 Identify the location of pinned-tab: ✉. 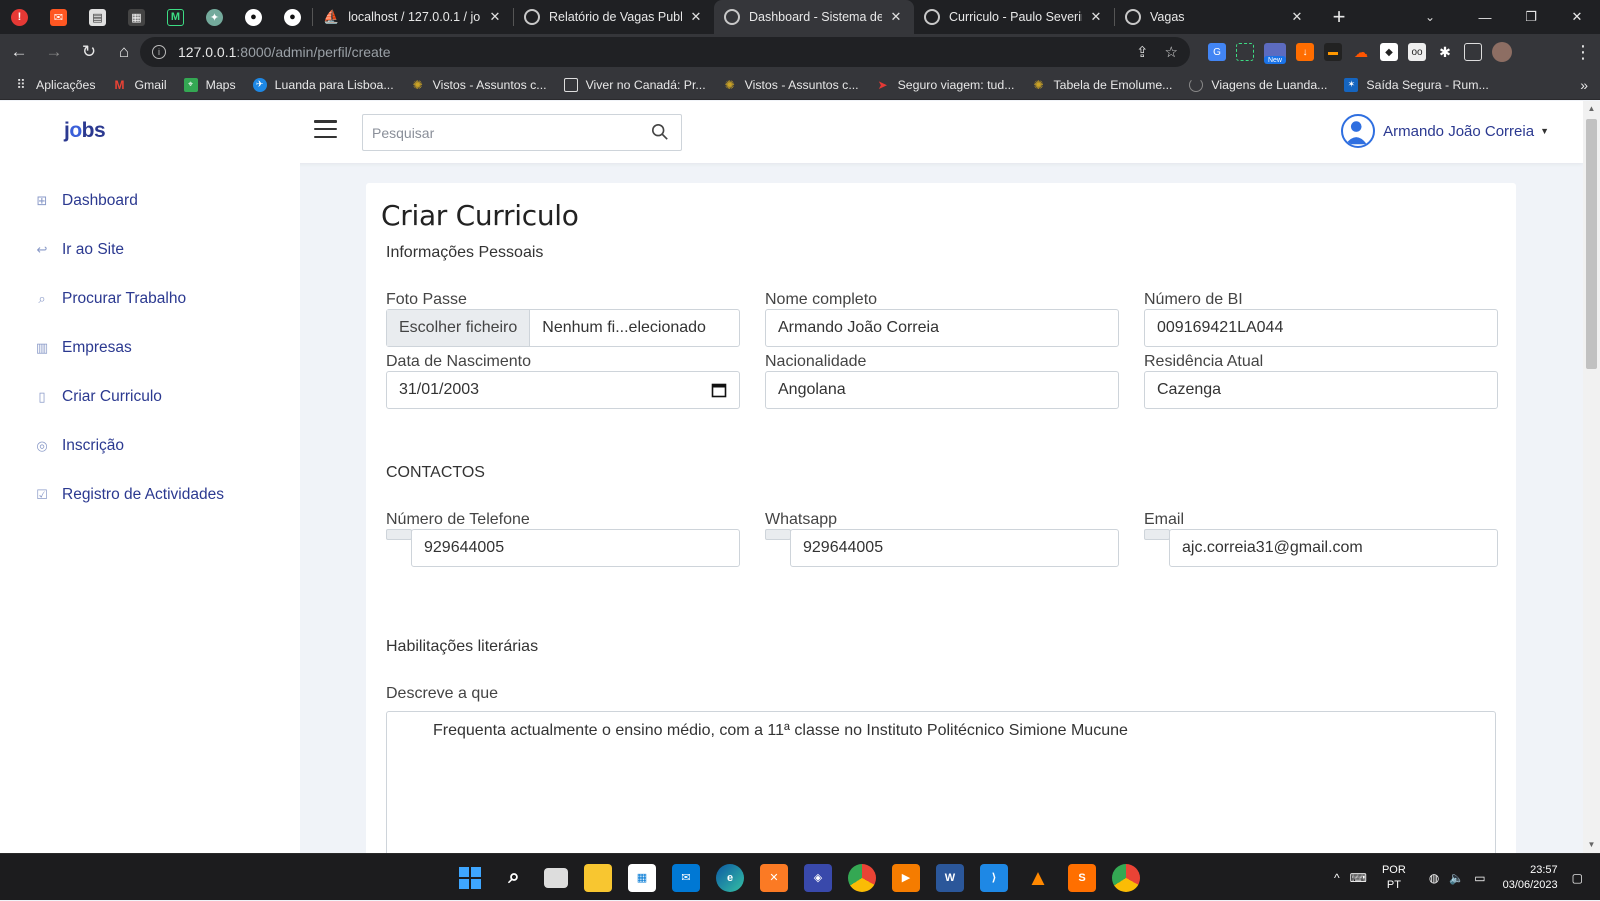
(58, 17).